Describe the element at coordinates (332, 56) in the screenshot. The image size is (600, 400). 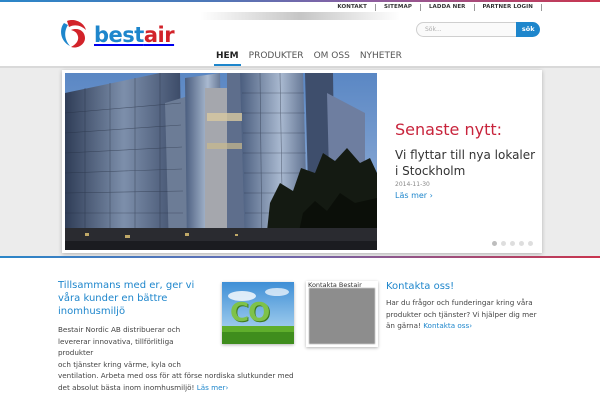
I see `nav-item-om-oss: OM OSS` at that location.